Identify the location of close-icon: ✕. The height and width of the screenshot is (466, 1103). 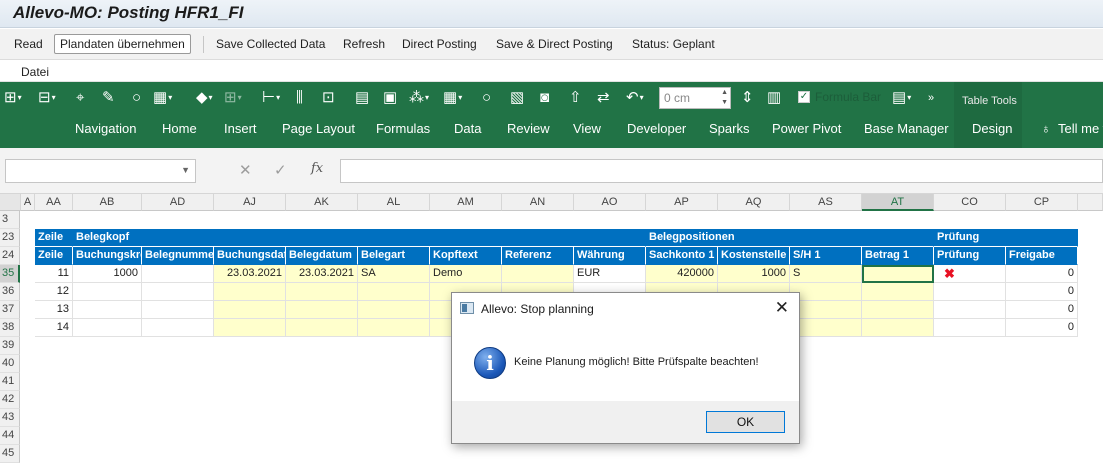
(782, 308).